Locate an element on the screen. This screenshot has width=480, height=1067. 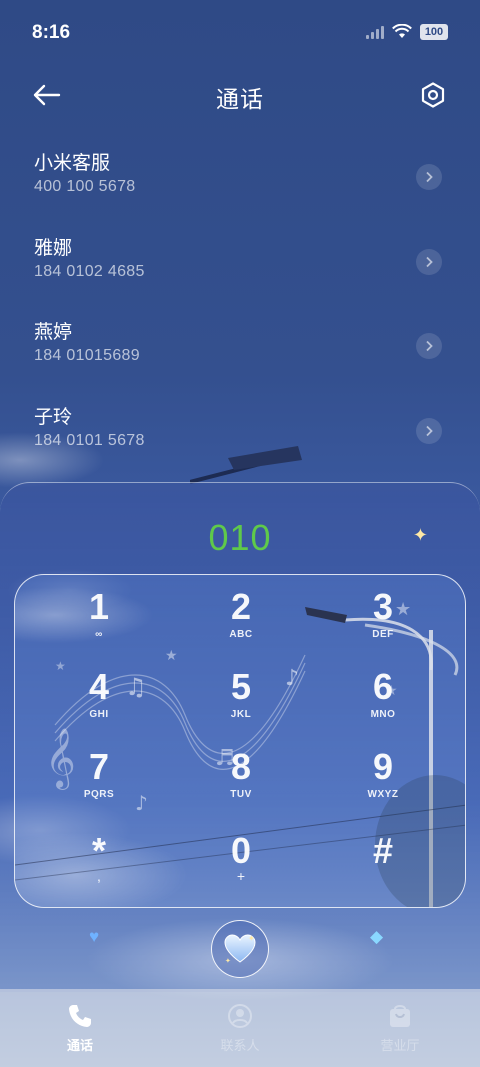
key-digit: * is located at coordinates (98, 850).